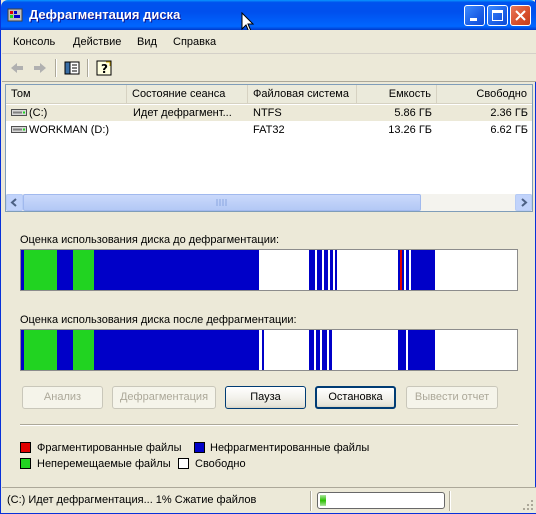 This screenshot has width=536, height=514. I want to click on file-system-cell: FAT32, so click(269, 130).